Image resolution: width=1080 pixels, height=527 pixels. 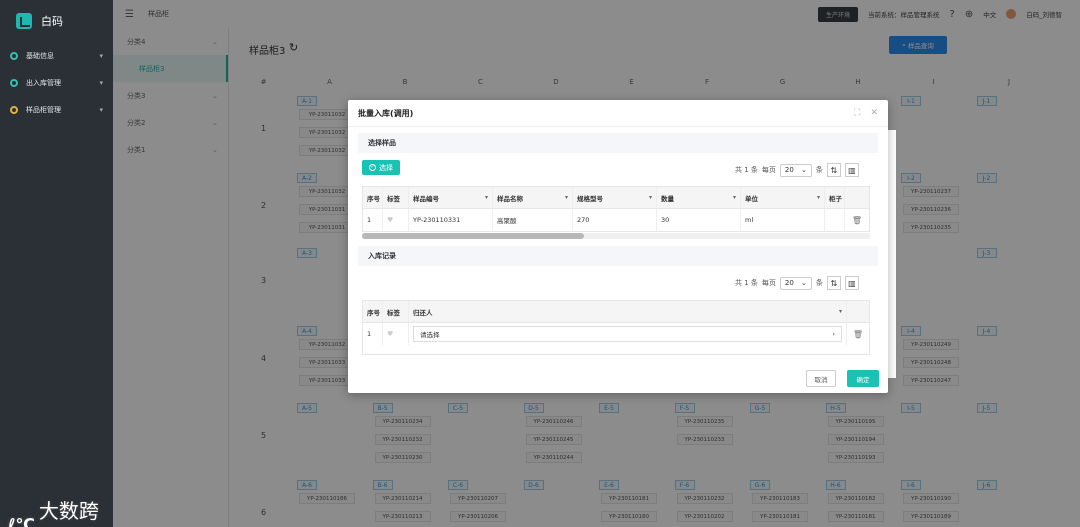 What do you see at coordinates (372, 167) in the screenshot?
I see `check-circle-icon: ✓` at bounding box center [372, 167].